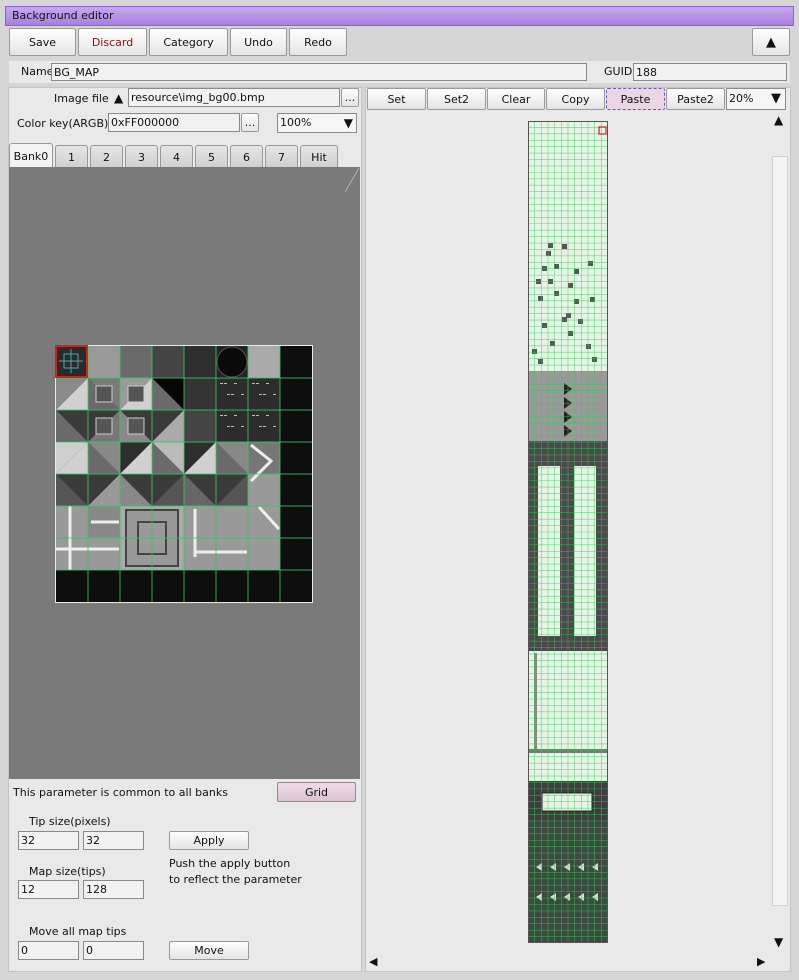 The width and height of the screenshot is (799, 980). Describe the element at coordinates (78, 931) in the screenshot. I see `move-label: Move all map tips` at that location.